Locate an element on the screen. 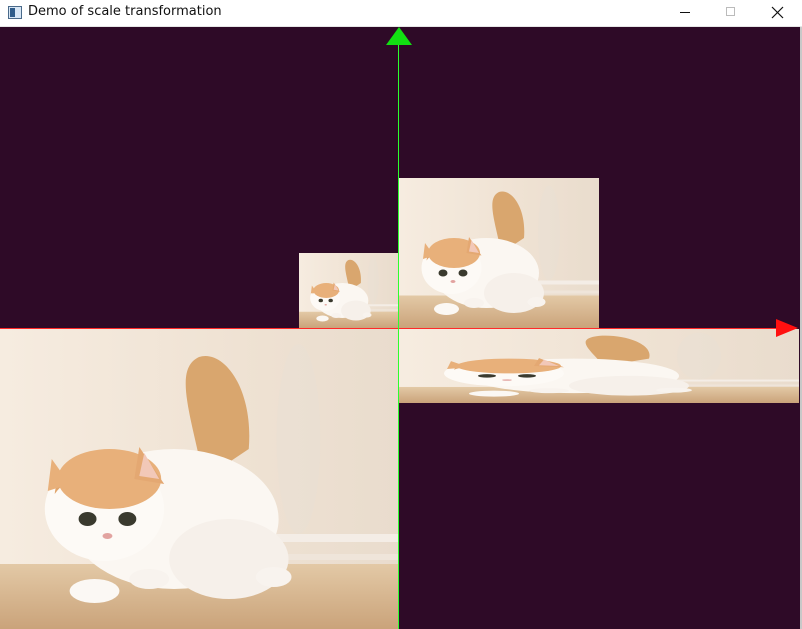 This screenshot has width=802, height=629. window-titlebar: Demo of scale transformation is located at coordinates (401, 13).